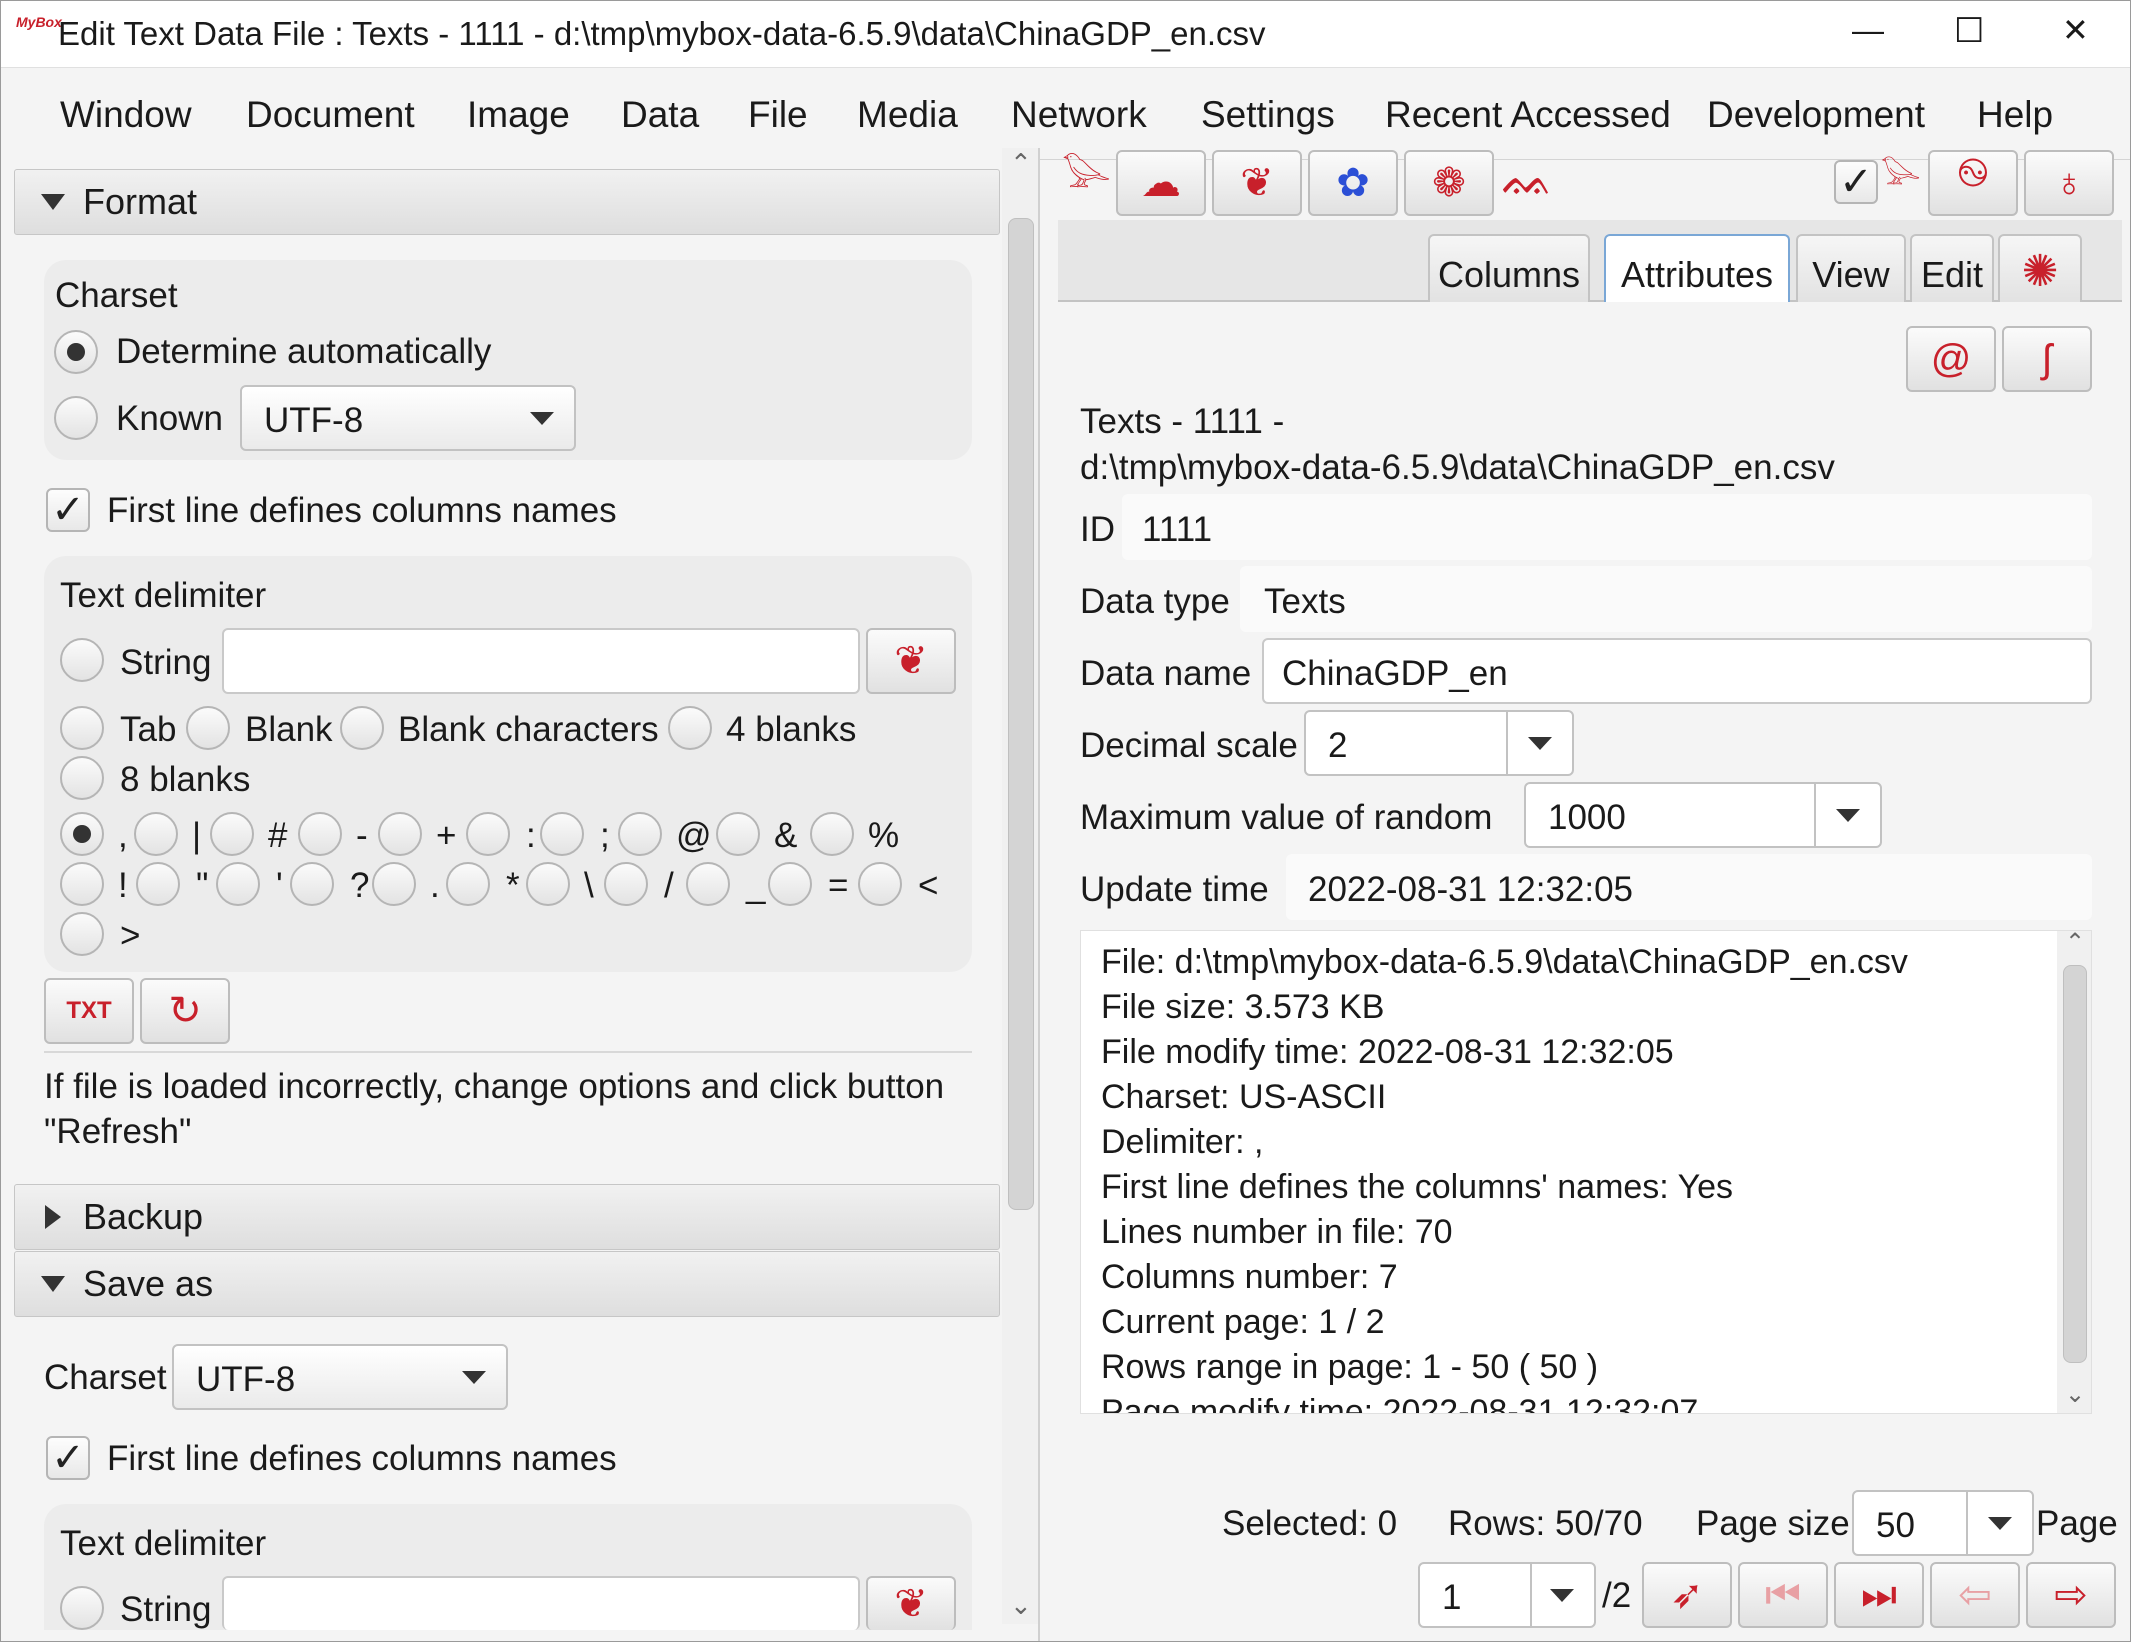  I want to click on menu-window: Window, so click(126, 115).